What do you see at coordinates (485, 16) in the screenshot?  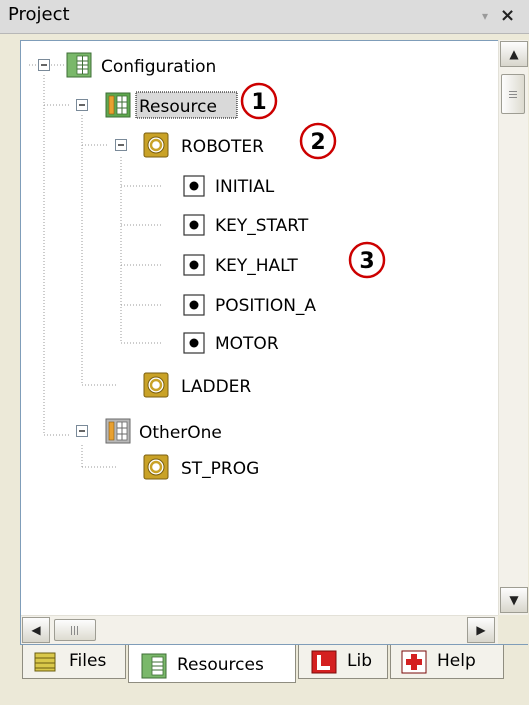 I see `pin-dropdown-icon: ▾` at bounding box center [485, 16].